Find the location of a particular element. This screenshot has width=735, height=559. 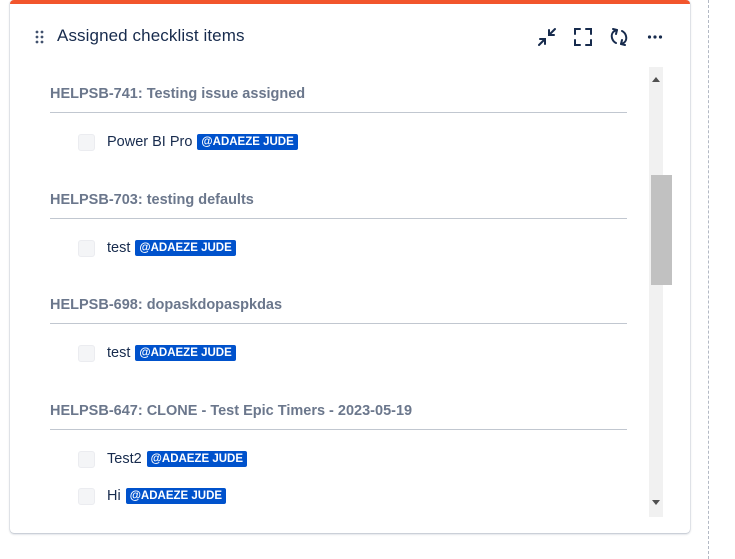

checklist-item: Power BI Pro @ADAEZE JUDE is located at coordinates (188, 142).